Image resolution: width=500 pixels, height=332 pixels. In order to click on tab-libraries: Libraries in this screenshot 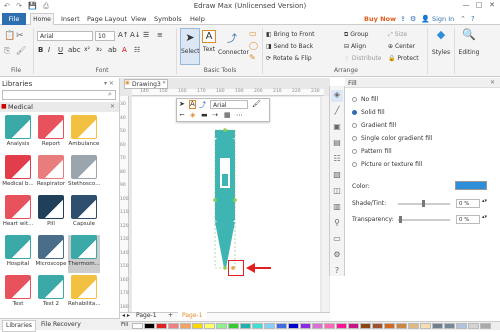, I will do `click(19, 326)`.